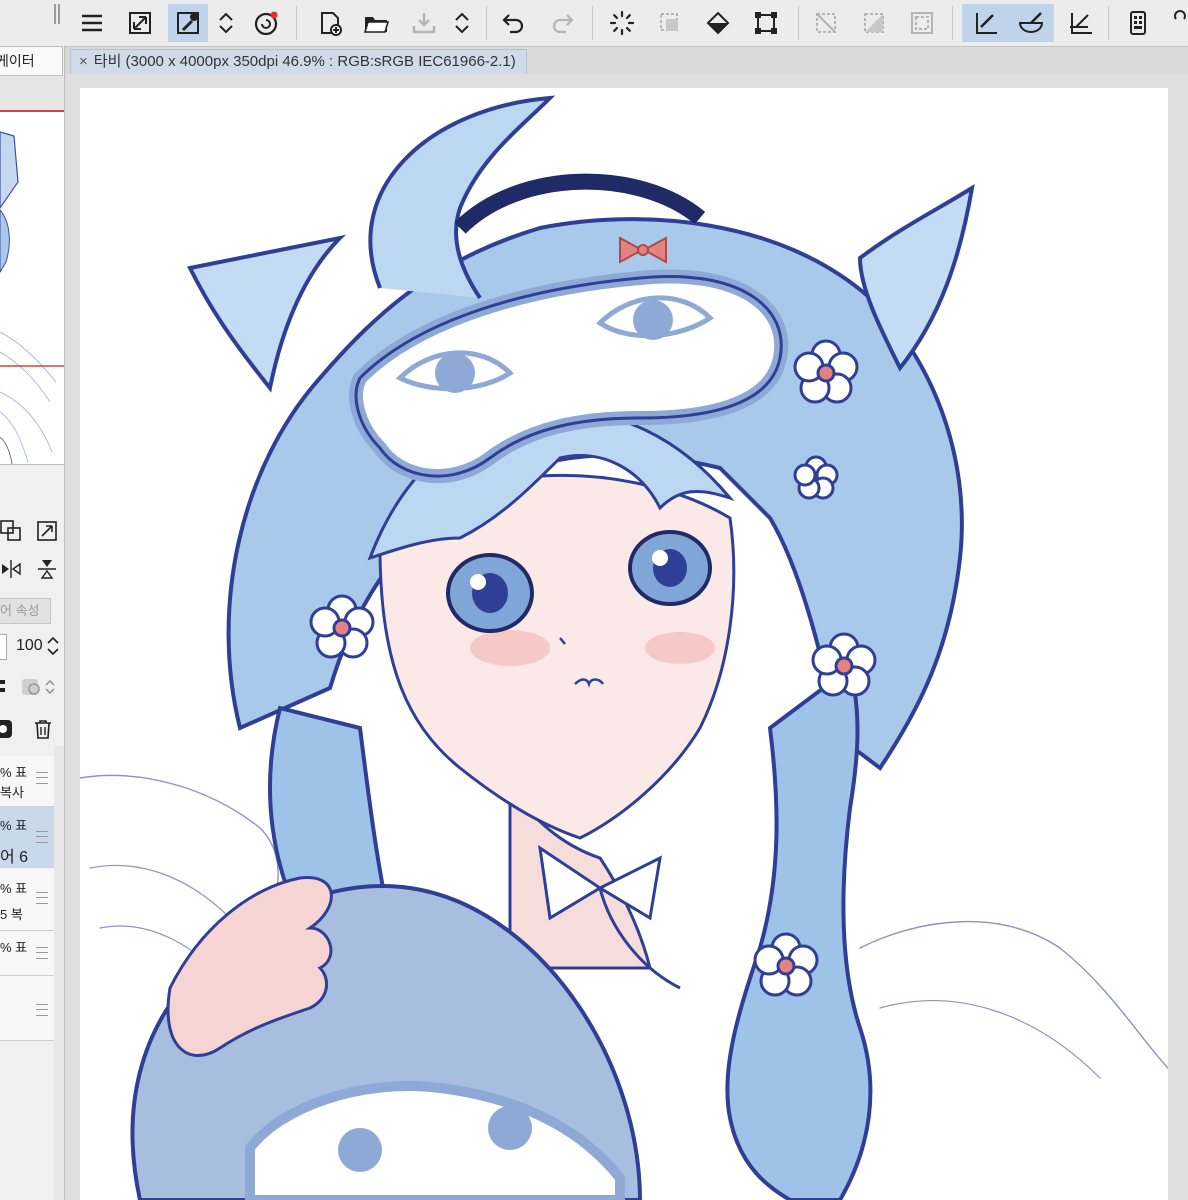  Describe the element at coordinates (32, 94) in the screenshot. I see `navigator-header` at that location.